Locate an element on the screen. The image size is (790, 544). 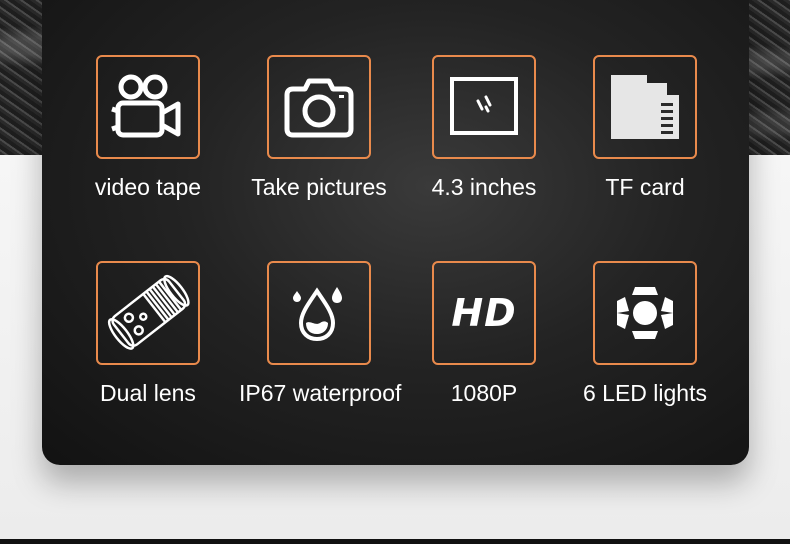
feature-video-tape: video tape is located at coordinates (148, 128).